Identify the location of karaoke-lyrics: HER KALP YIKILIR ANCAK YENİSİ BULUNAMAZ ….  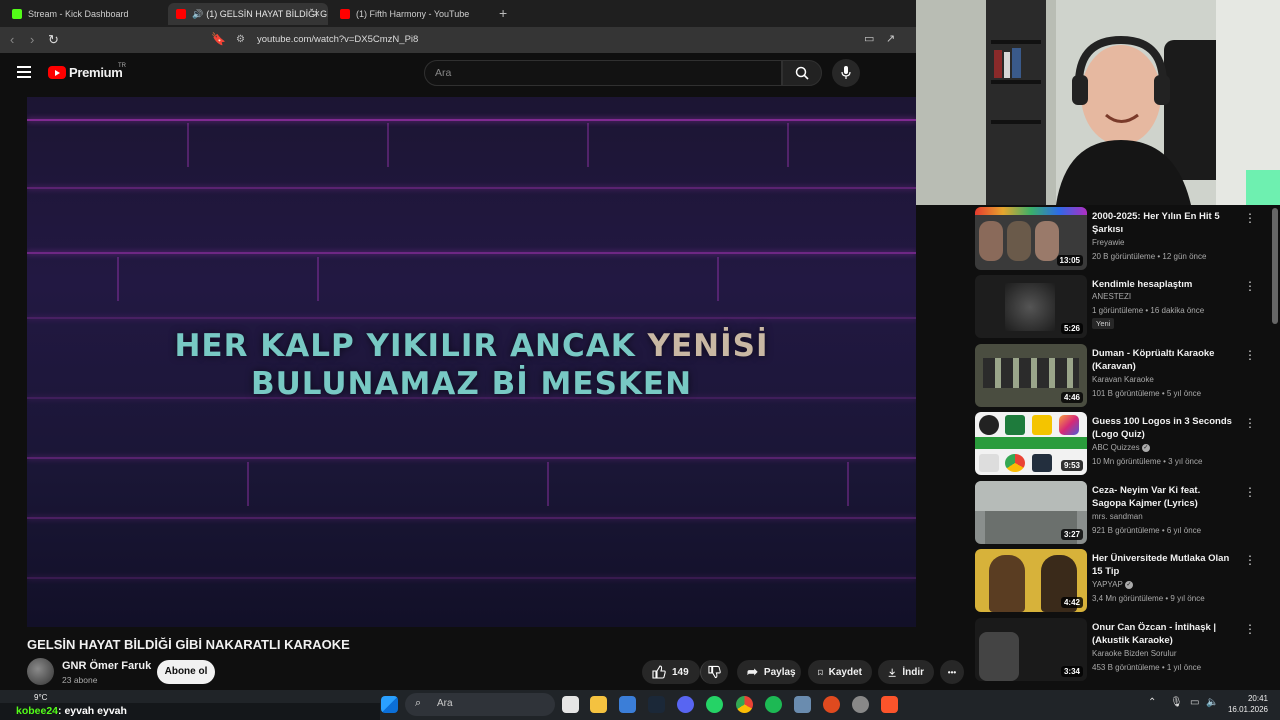
(471, 365).